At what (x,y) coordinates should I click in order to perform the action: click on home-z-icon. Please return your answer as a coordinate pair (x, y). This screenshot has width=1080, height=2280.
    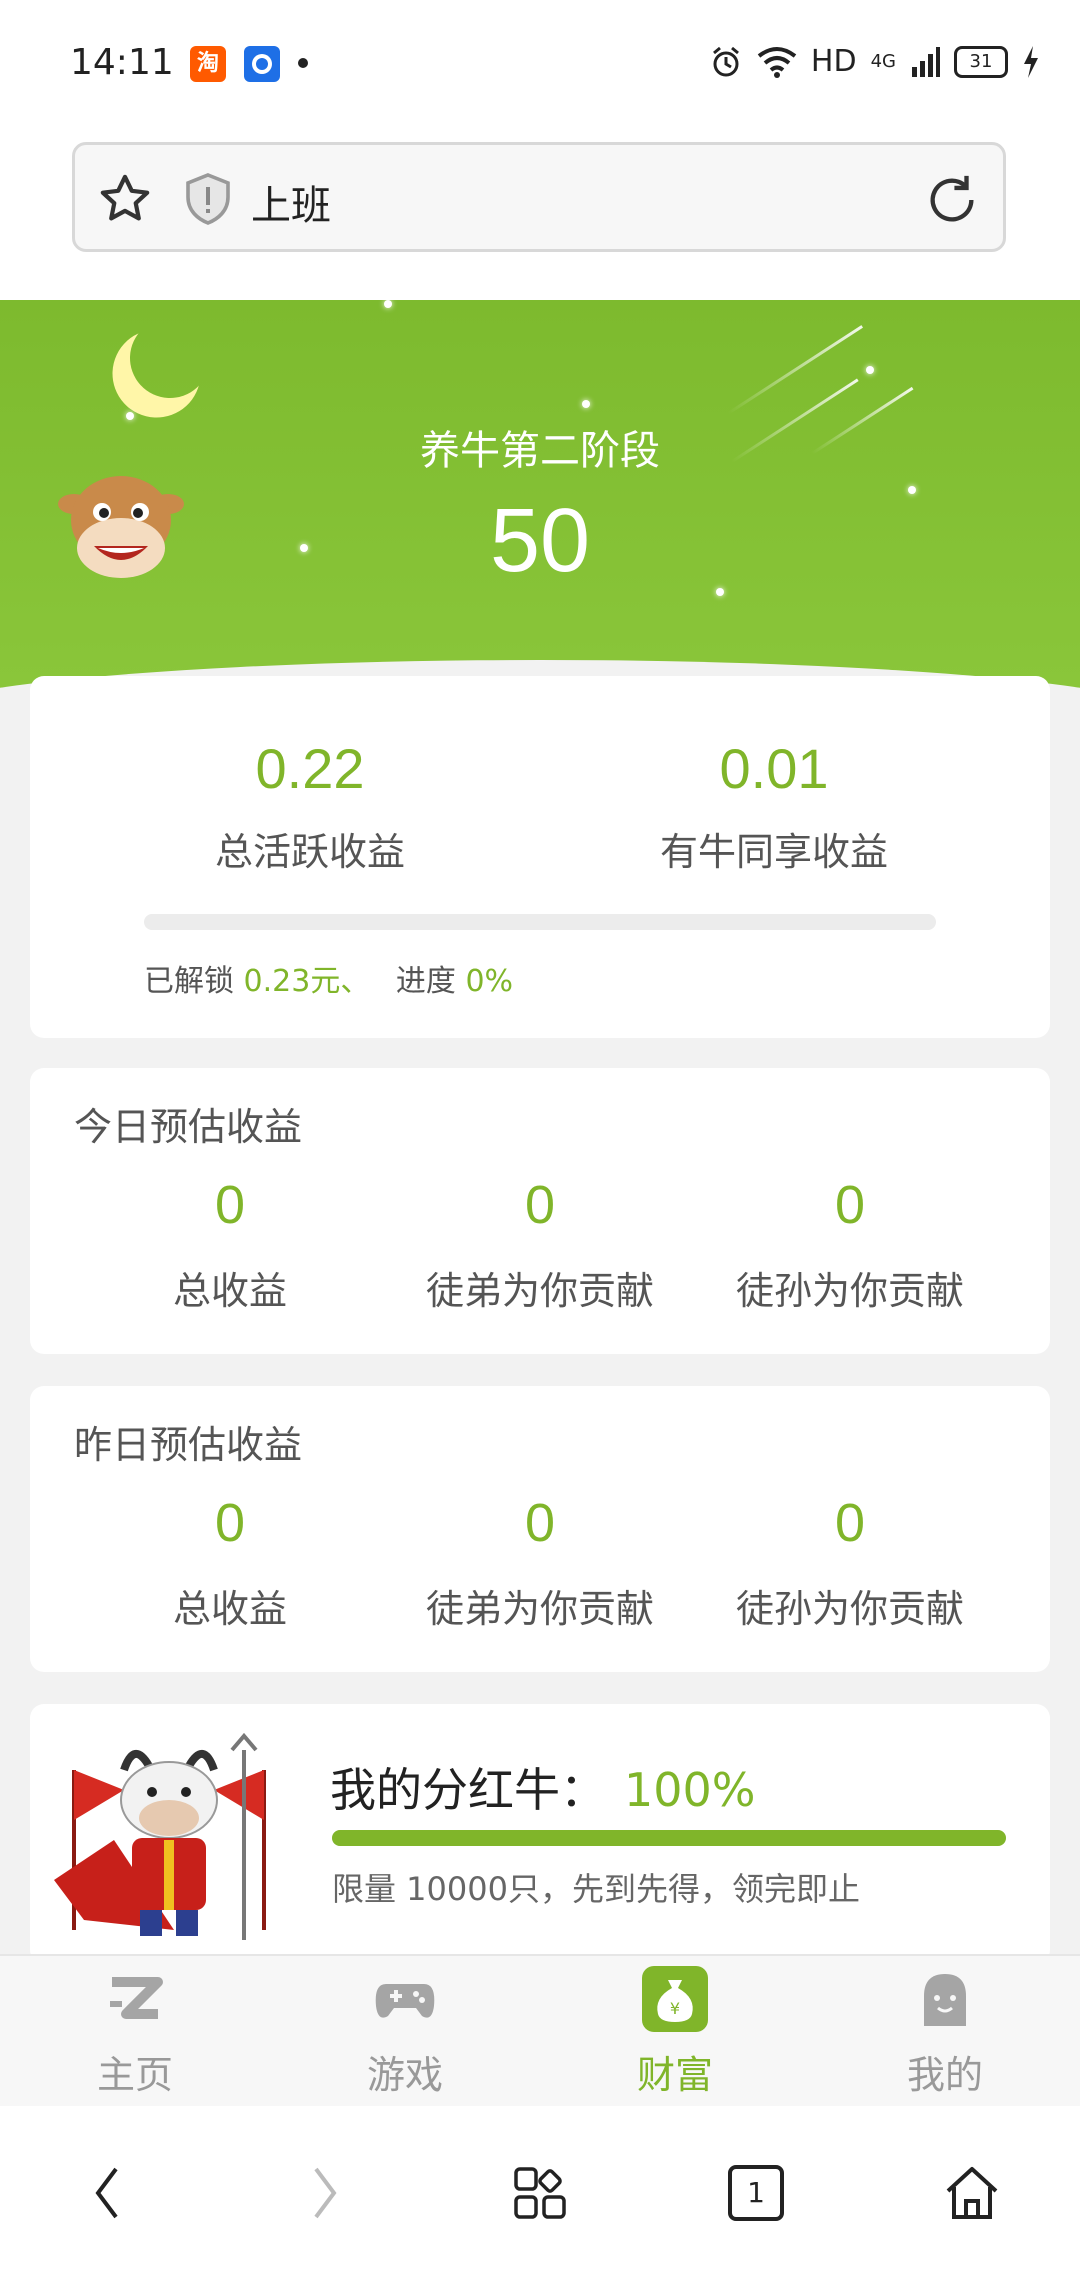
    Looking at the image, I should click on (136, 1998).